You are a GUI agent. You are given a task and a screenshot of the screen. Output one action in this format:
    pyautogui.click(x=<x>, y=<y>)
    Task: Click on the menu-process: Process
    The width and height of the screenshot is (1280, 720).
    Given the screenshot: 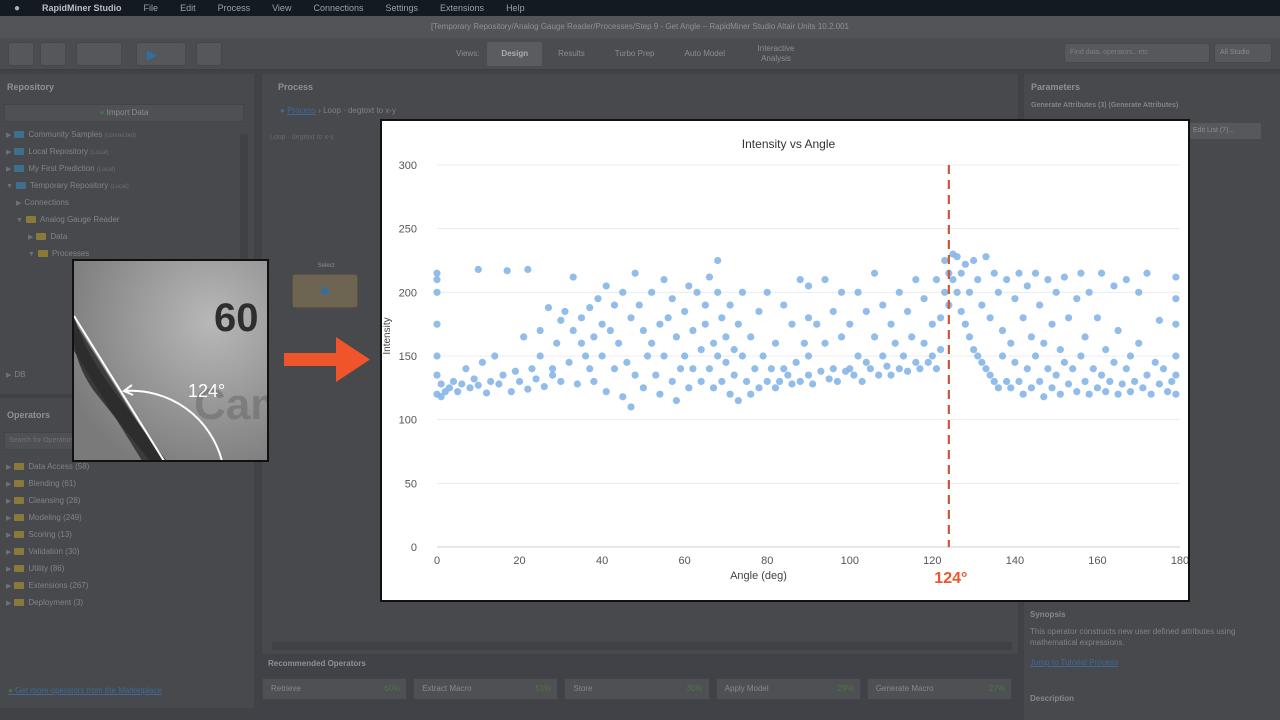 What is the action you would take?
    pyautogui.click(x=234, y=8)
    